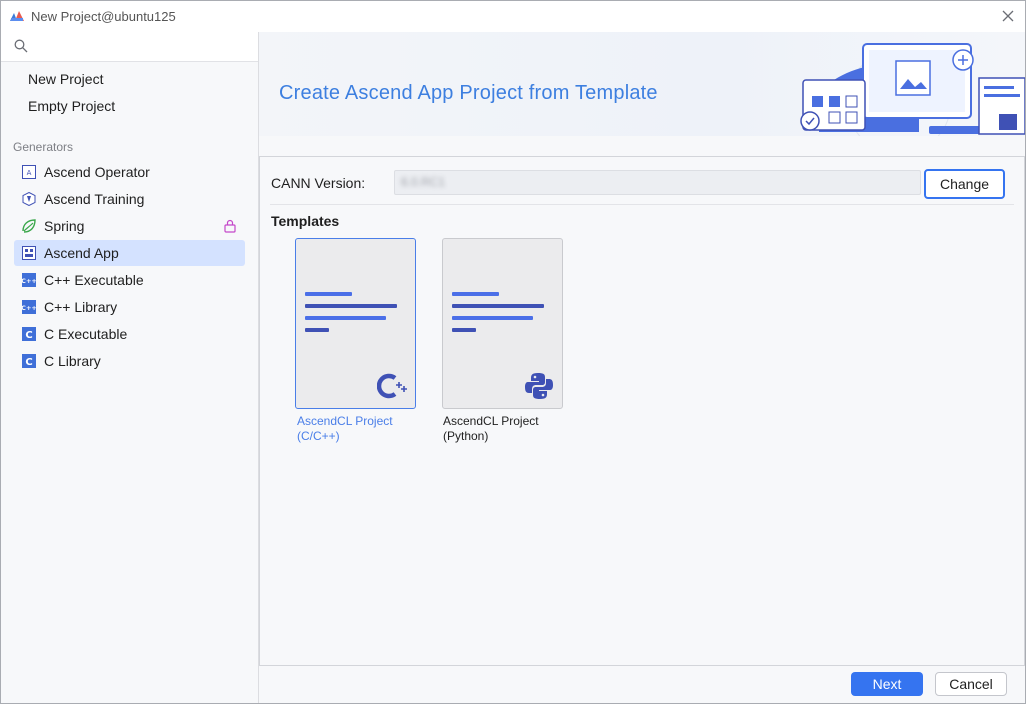 The image size is (1026, 704). What do you see at coordinates (513, 16) in the screenshot?
I see `title-bar: New Project@ubuntu125` at bounding box center [513, 16].